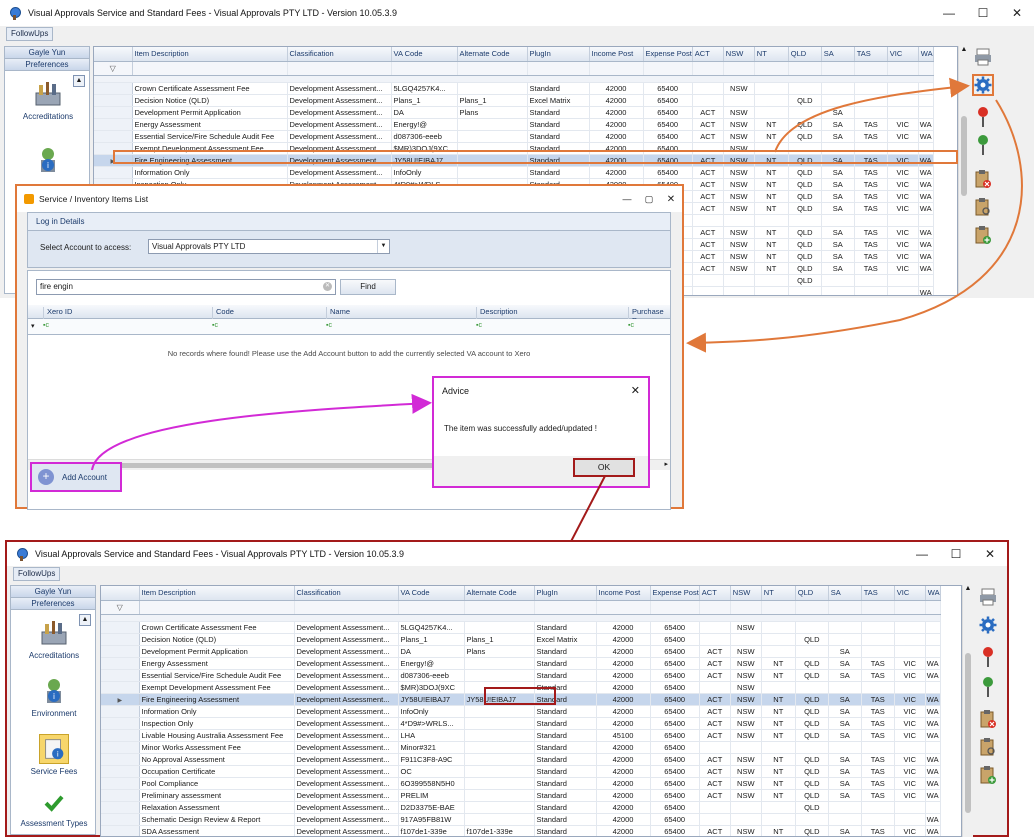  I want to click on column-header: ACT, so click(708, 54).